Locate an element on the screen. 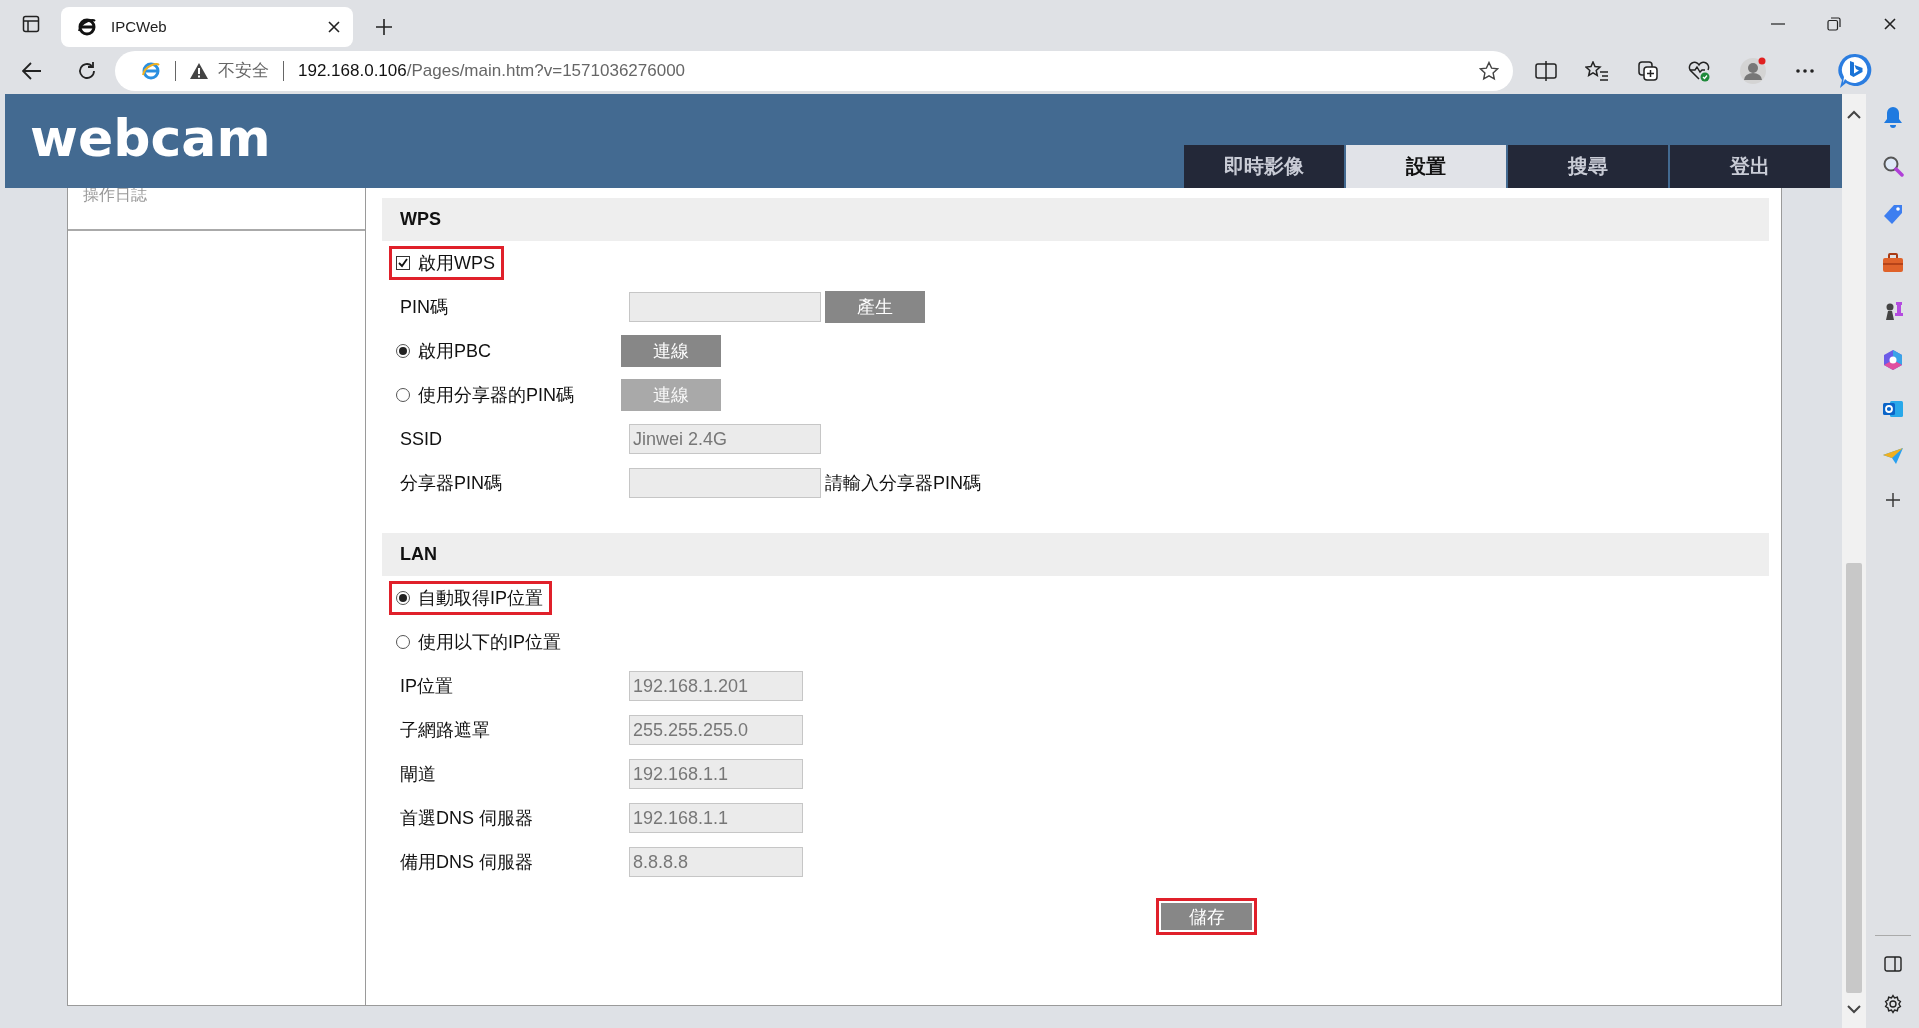 The image size is (1919, 1028). browser-logo-icon is located at coordinates (151, 70).